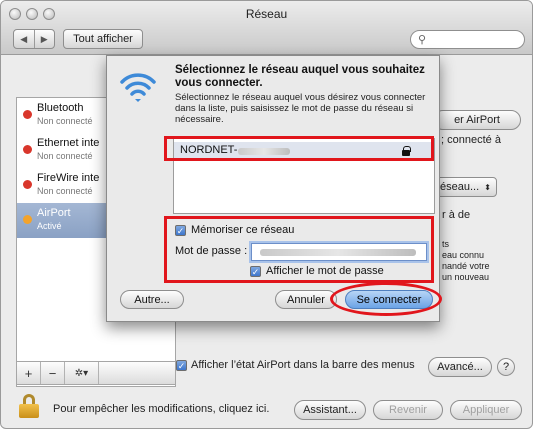 Image resolution: width=533 pixels, height=429 pixels. Describe the element at coordinates (477, 120) in the screenshot. I see `turn-off-airport-button: er AirPort` at that location.